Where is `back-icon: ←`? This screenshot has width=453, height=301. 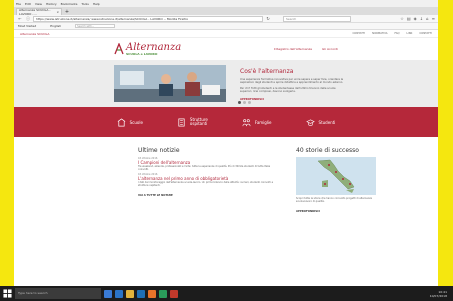 back-icon: ← is located at coordinates (20, 19).